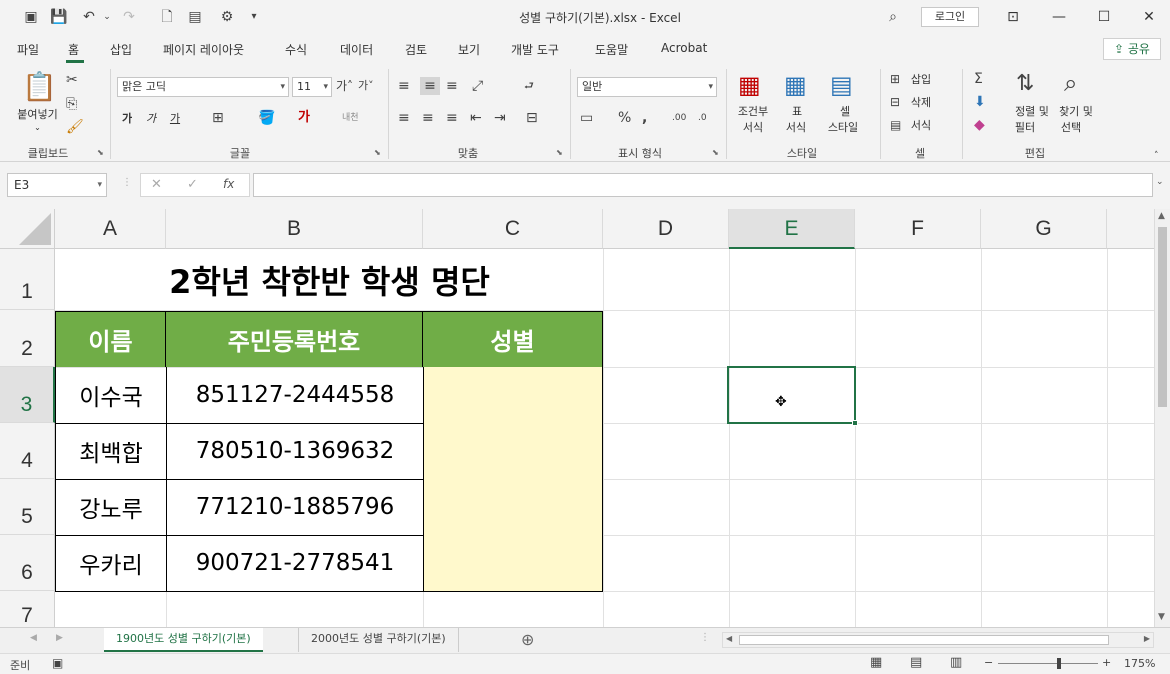  I want to click on save-icon: 💾, so click(59, 17).